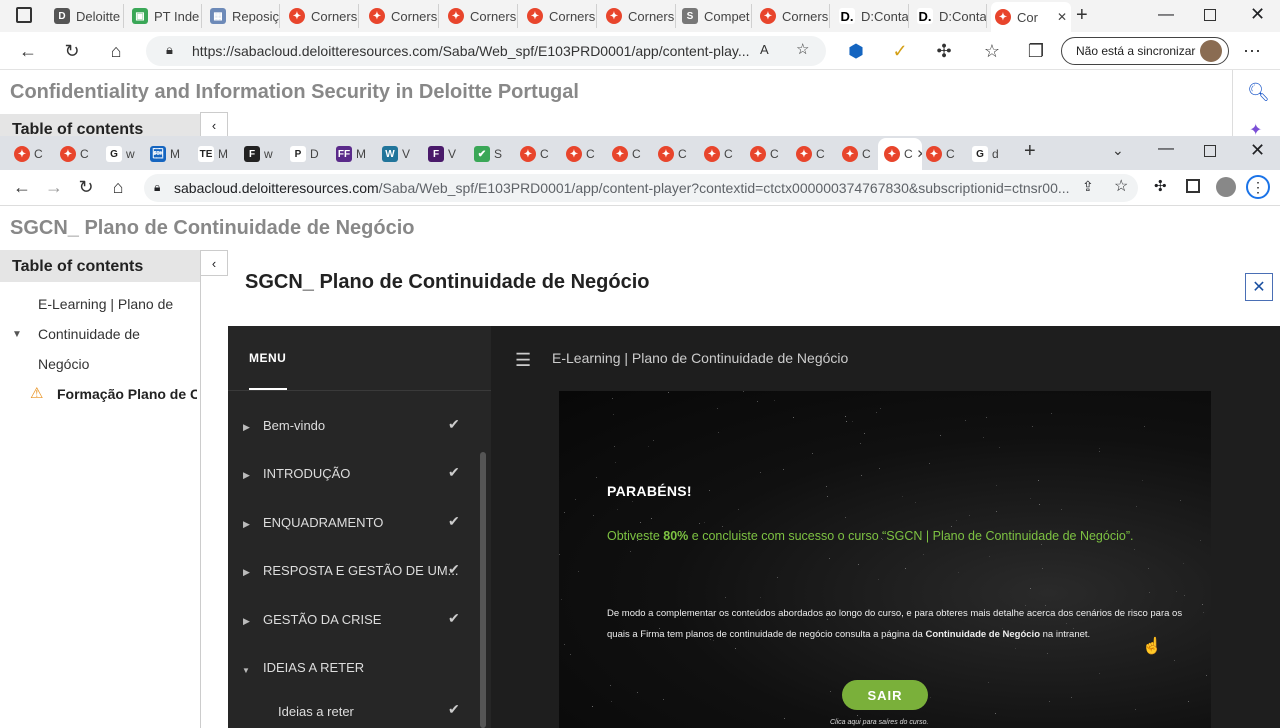  What do you see at coordinates (483, 590) in the screenshot?
I see `menu-scrollbar` at bounding box center [483, 590].